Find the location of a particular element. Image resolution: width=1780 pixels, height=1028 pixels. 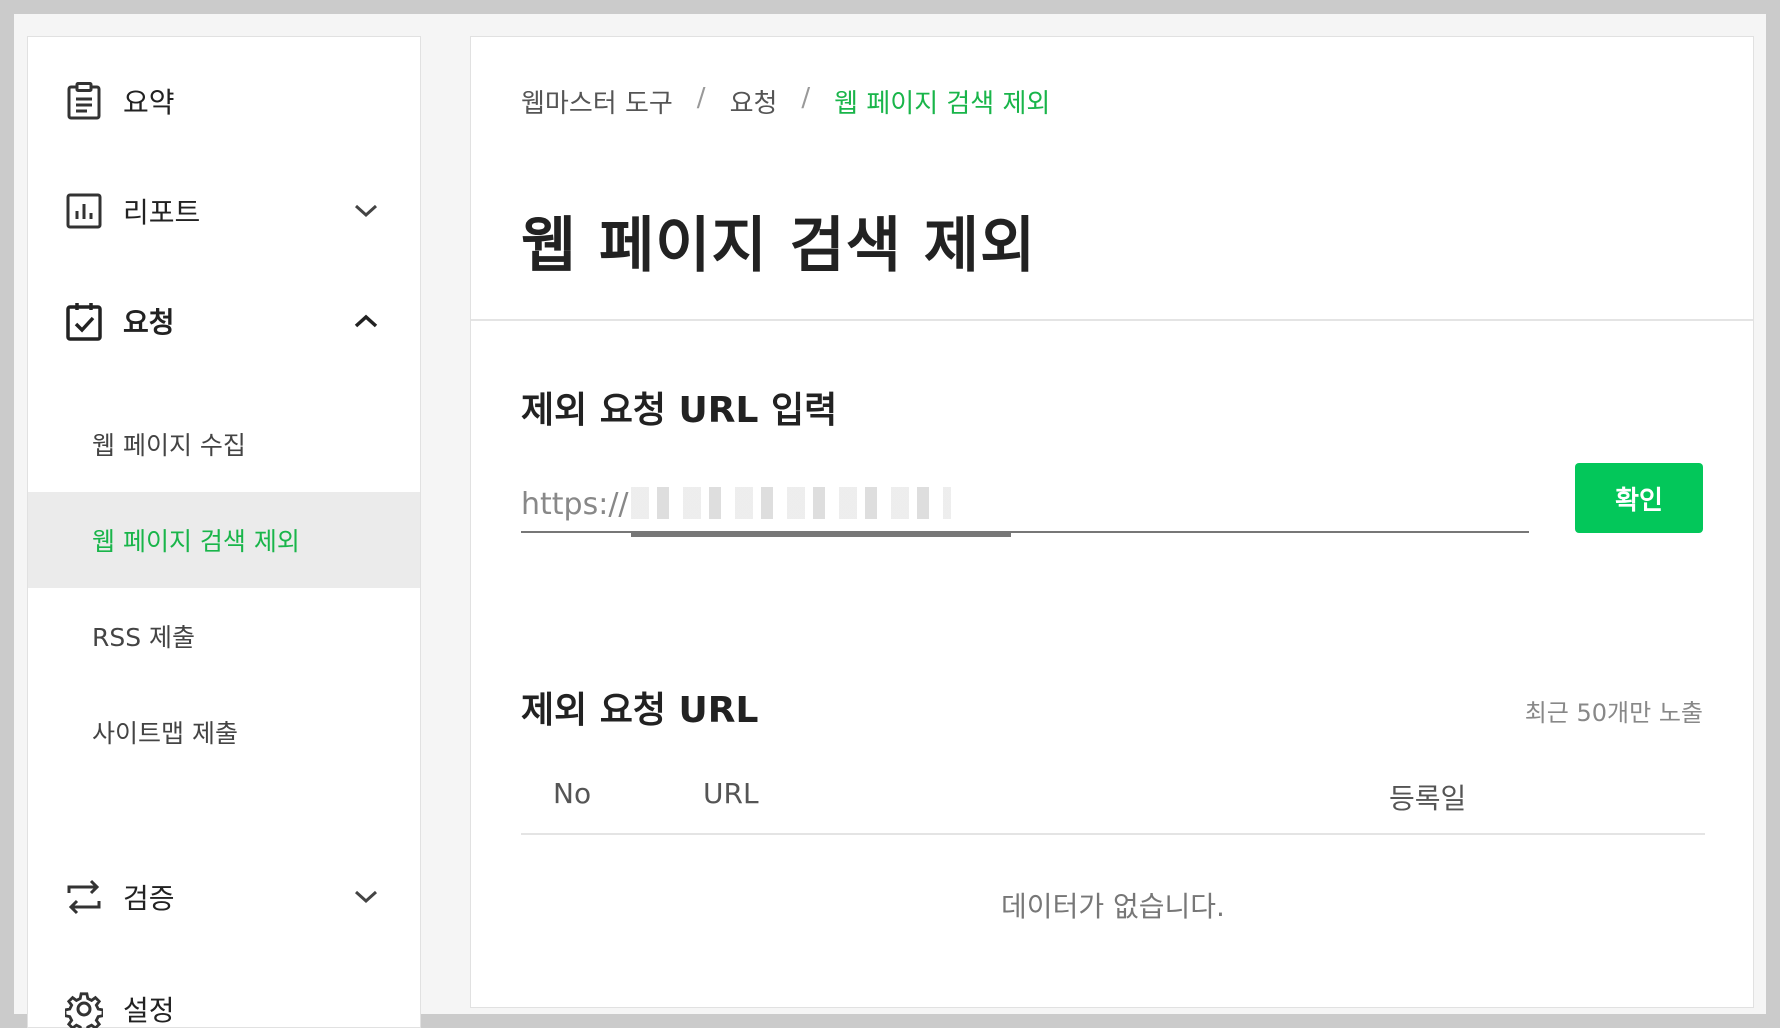

sidebar-item-settings: 설정 is located at coordinates (224, 998).